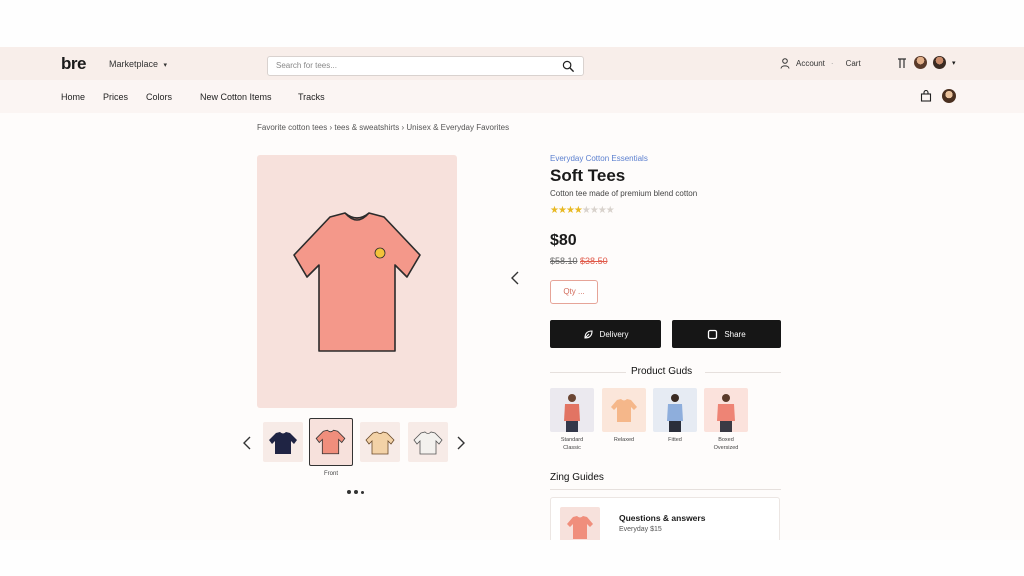 This screenshot has height=576, width=1024. Describe the element at coordinates (662, 518) in the screenshot. I see `card-title: Questions & answers` at that location.